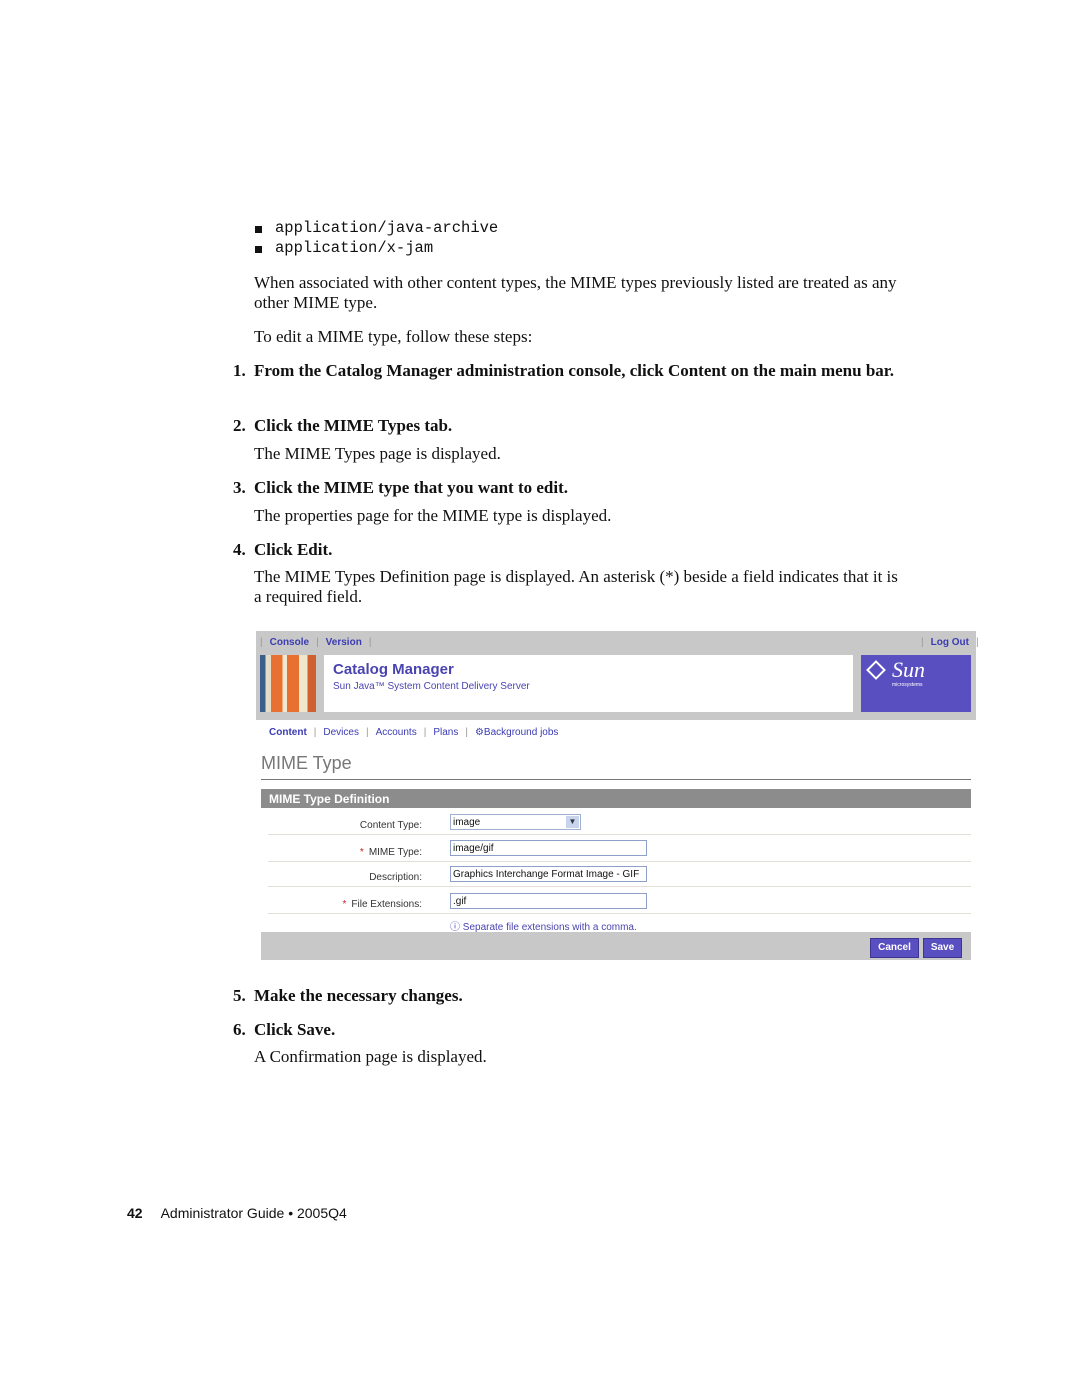  I want to click on description-label: Description:, so click(395, 877).